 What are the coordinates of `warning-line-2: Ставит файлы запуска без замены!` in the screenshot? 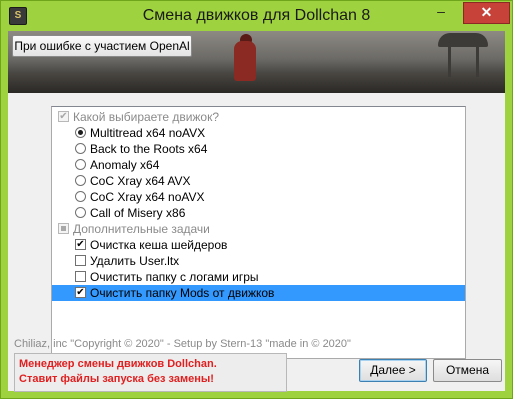 It's located at (116, 379).